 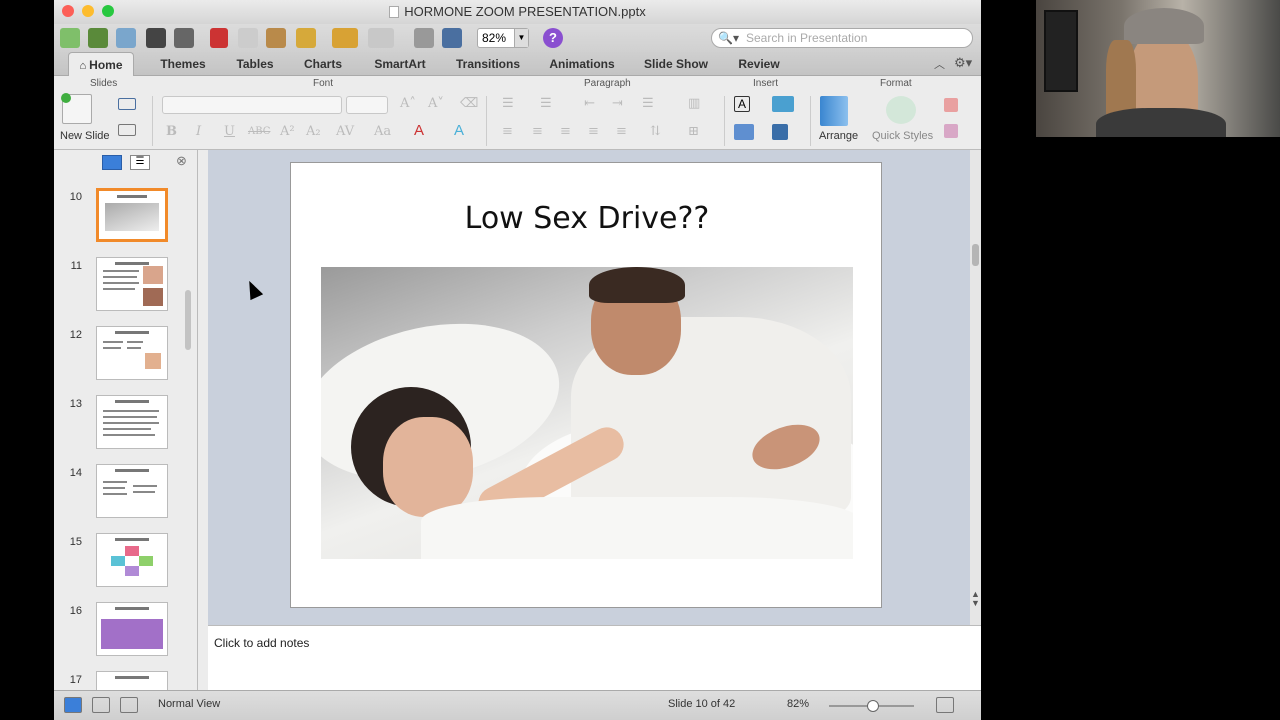 I want to click on distributed-icon: ≡, so click(x=621, y=131).